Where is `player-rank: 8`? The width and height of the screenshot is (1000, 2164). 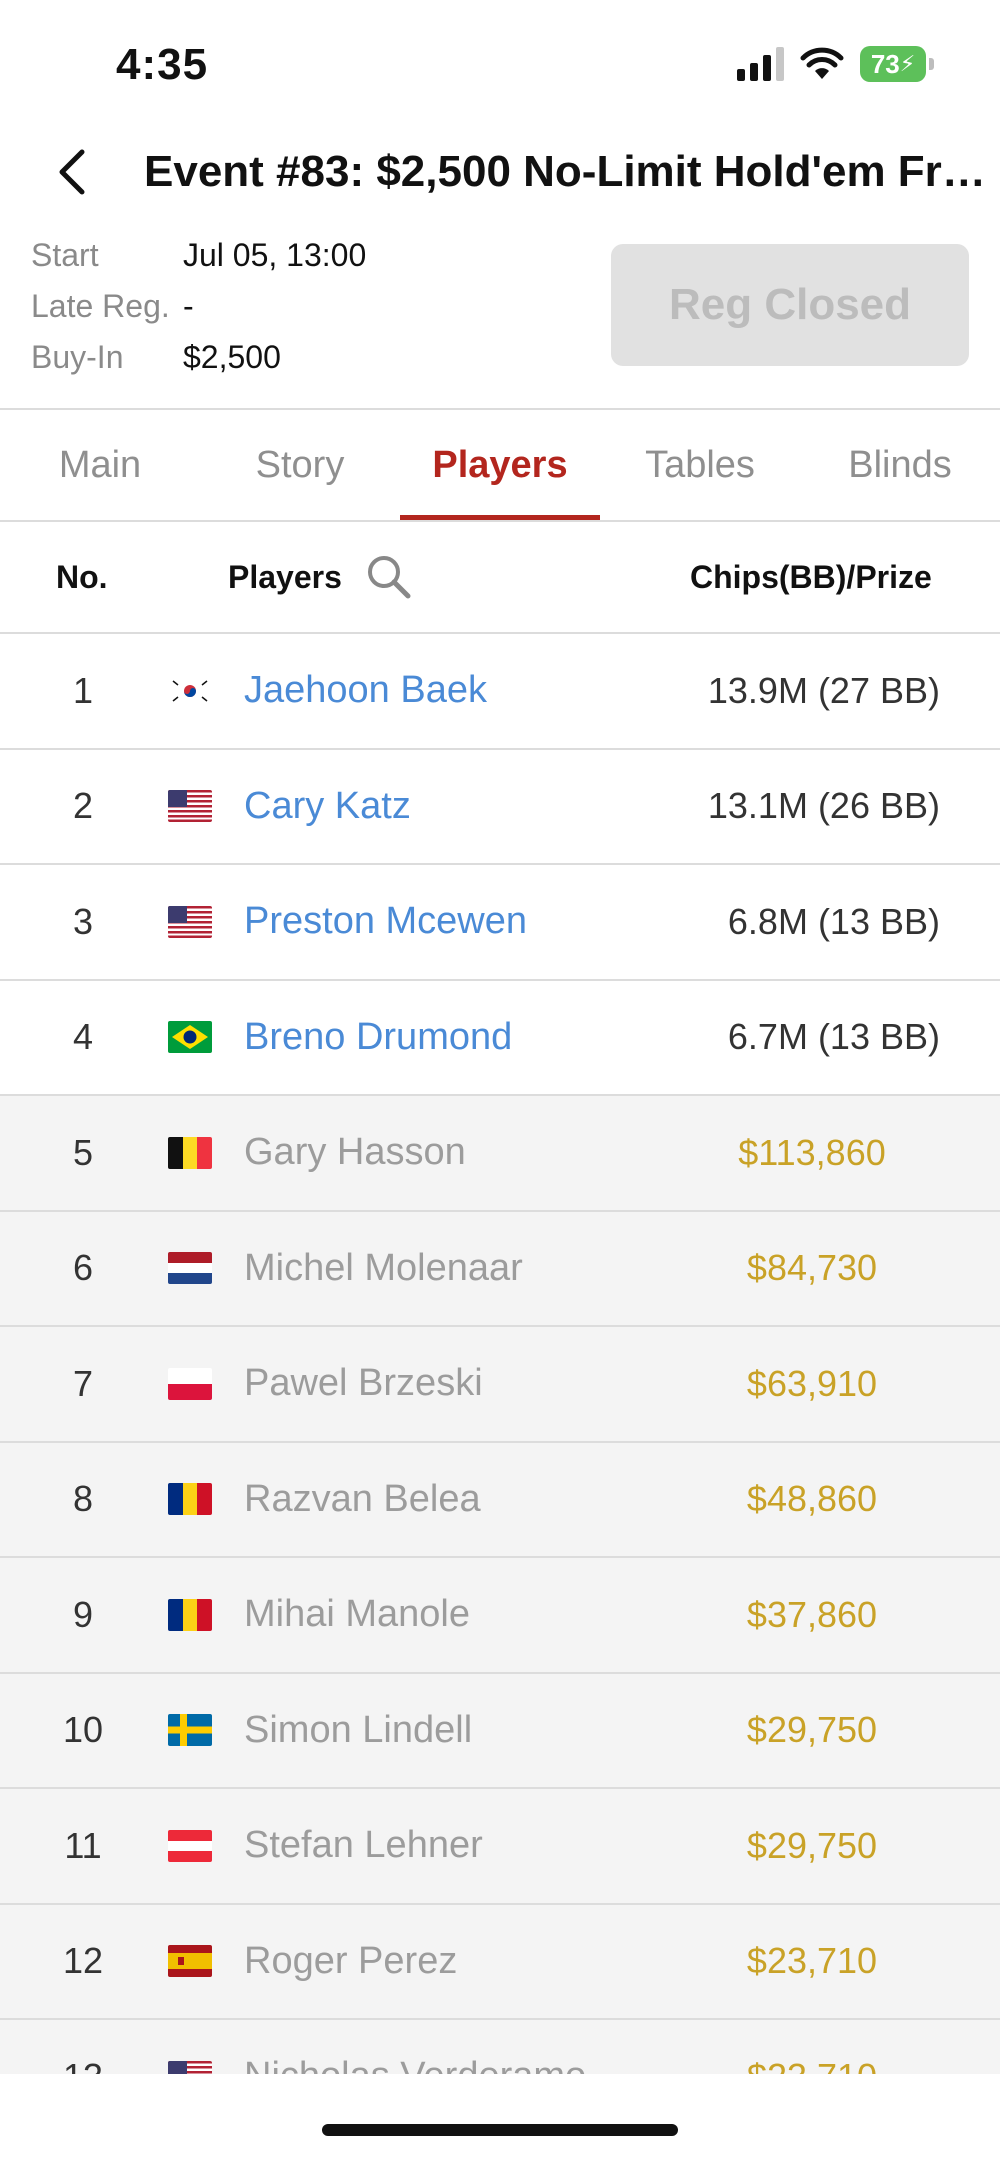
player-rank: 8 is located at coordinates (83, 1499).